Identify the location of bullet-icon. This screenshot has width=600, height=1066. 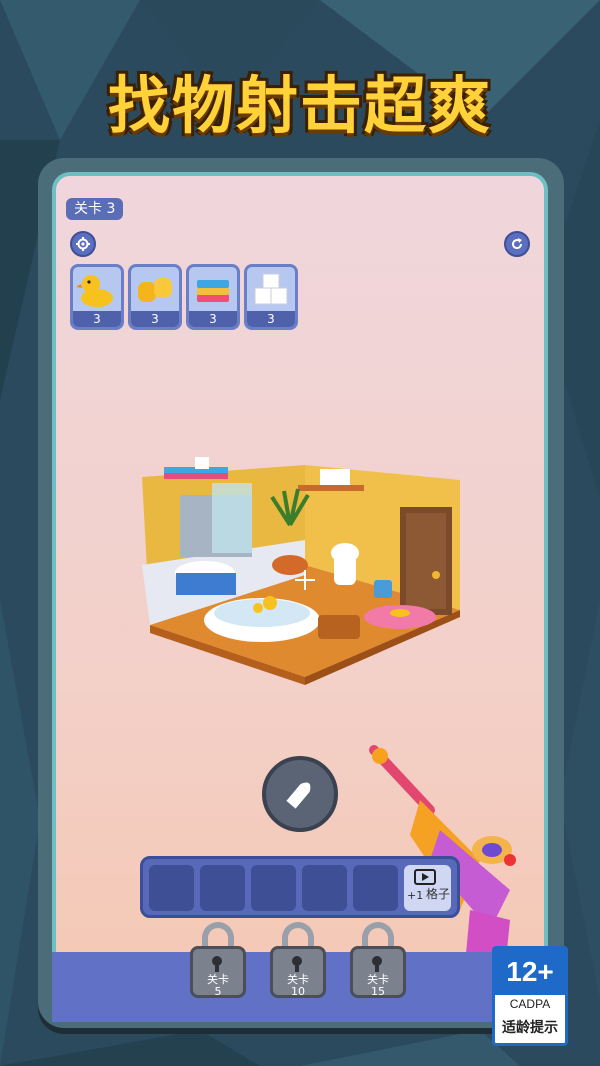
(298, 795).